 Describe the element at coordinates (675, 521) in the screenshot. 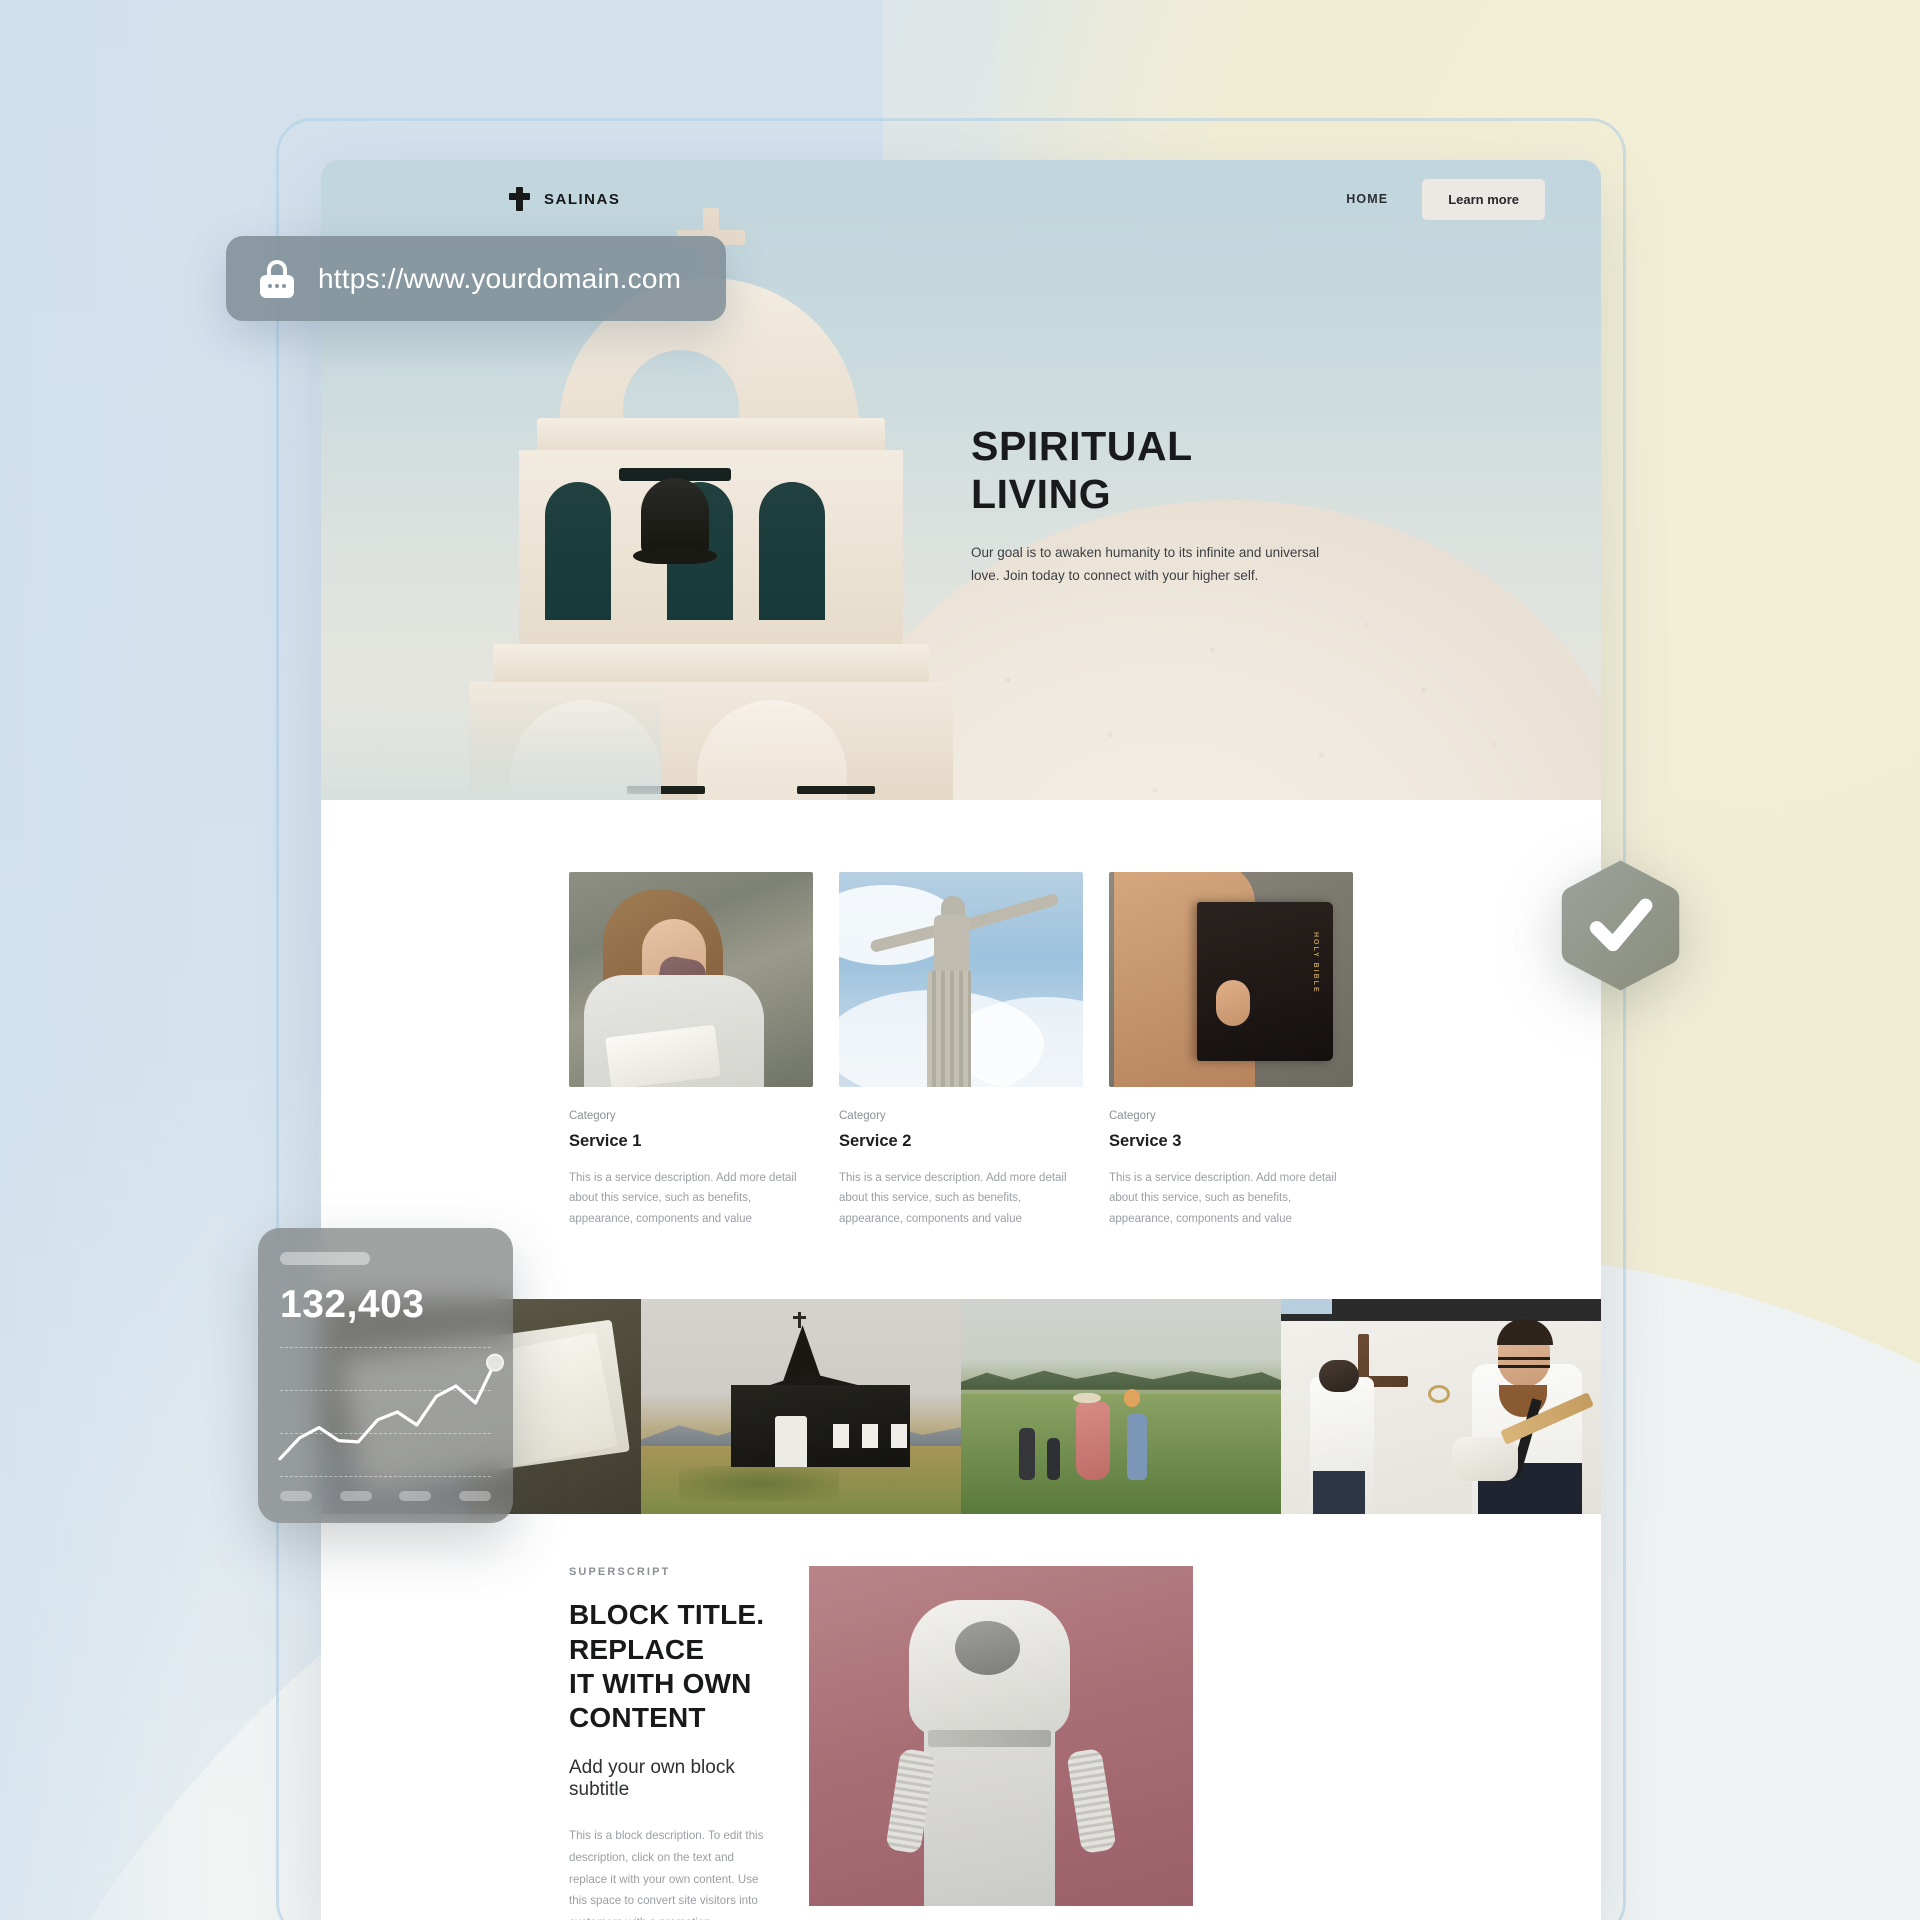

I see `tower-bell` at that location.